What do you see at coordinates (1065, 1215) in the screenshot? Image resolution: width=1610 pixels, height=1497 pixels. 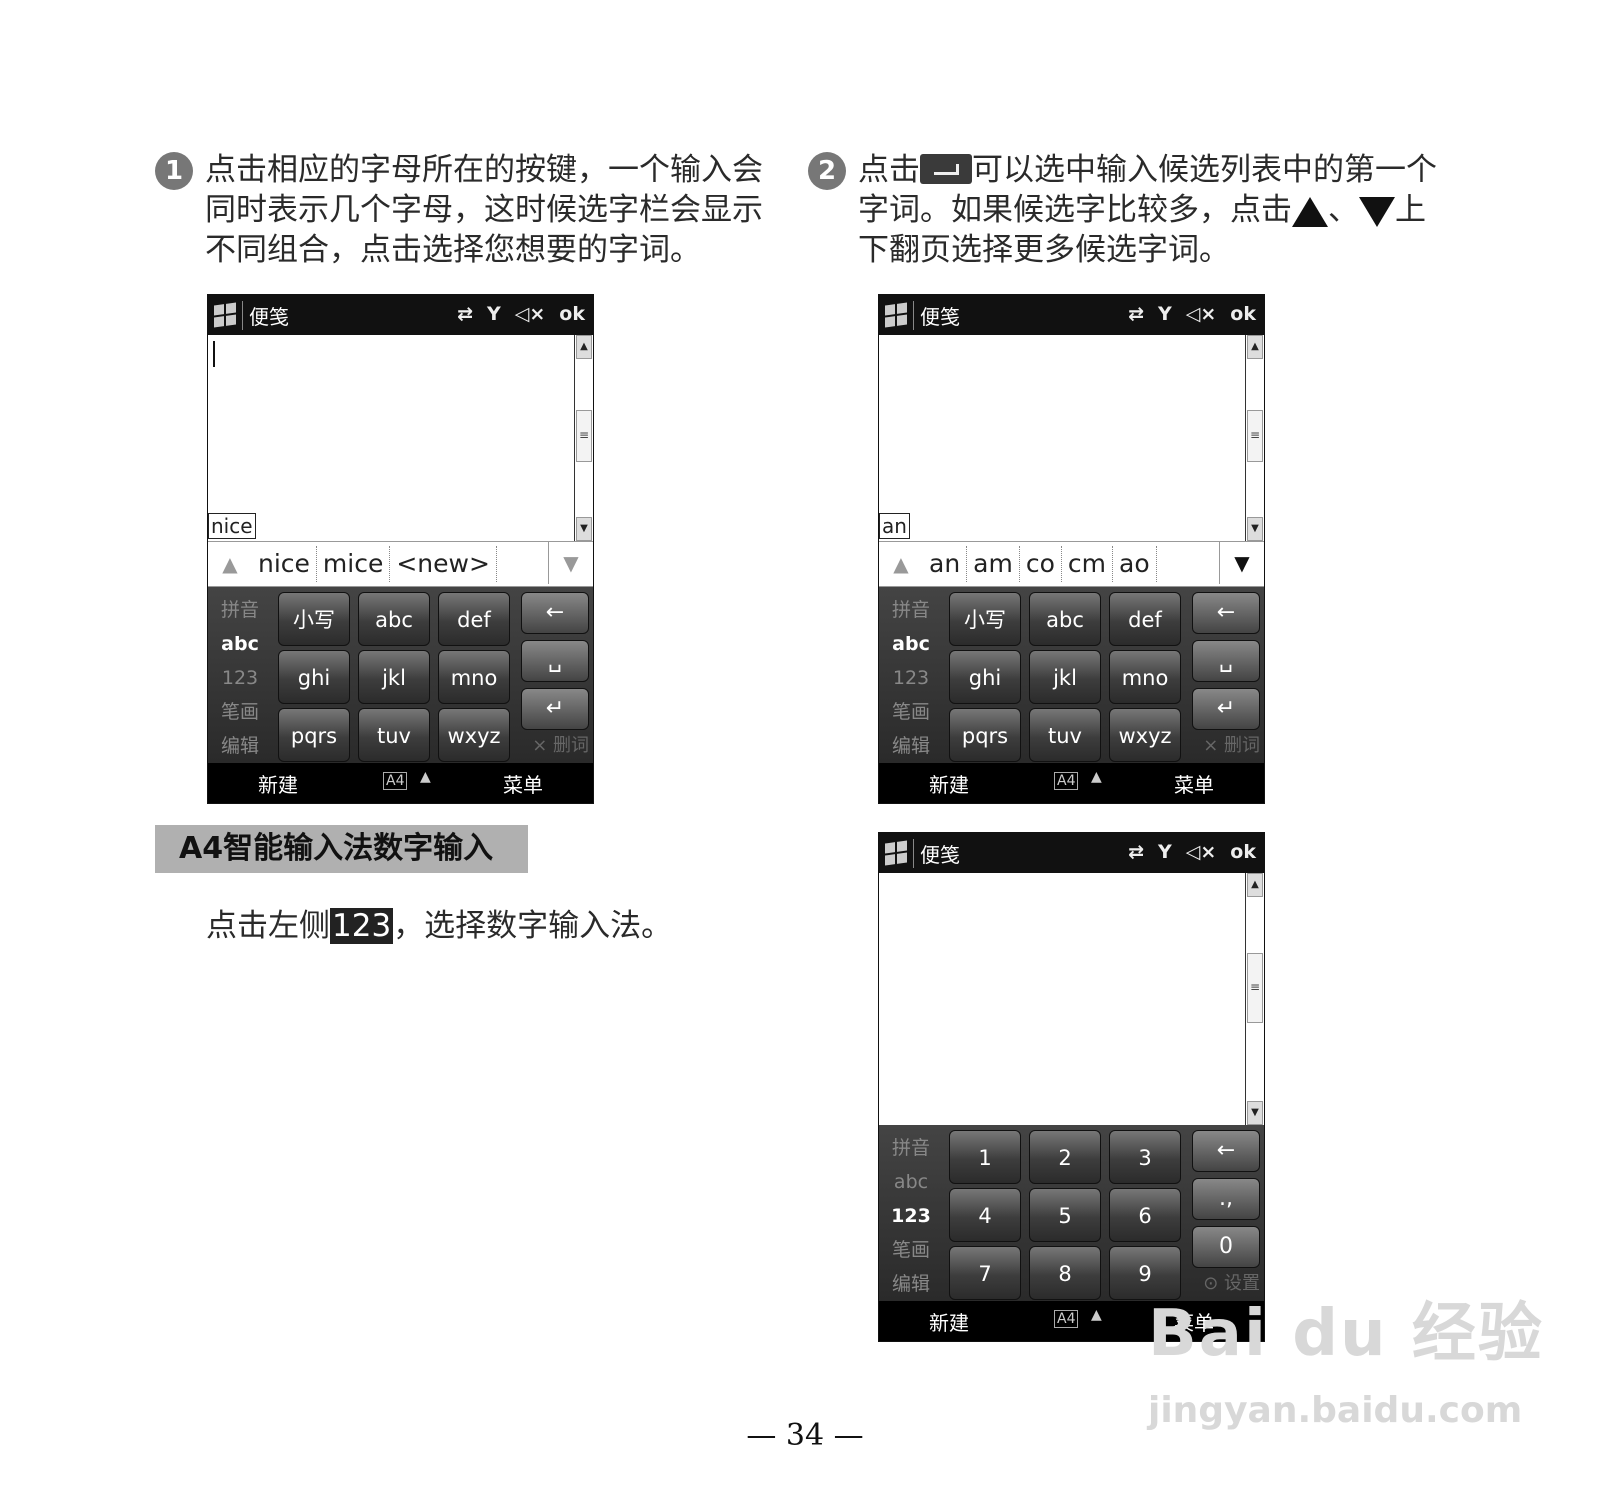 I see `key-5: 5` at bounding box center [1065, 1215].